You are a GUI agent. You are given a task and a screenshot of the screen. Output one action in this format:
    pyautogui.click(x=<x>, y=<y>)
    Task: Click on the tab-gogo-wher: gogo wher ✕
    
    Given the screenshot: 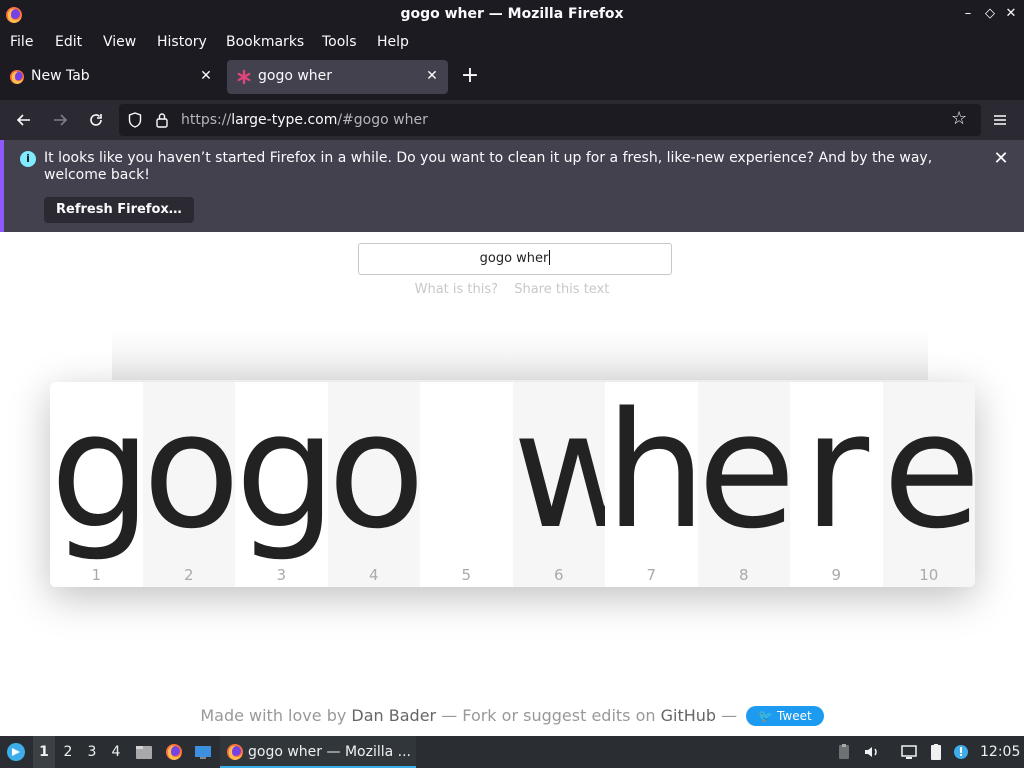 What is the action you would take?
    pyautogui.click(x=337, y=77)
    